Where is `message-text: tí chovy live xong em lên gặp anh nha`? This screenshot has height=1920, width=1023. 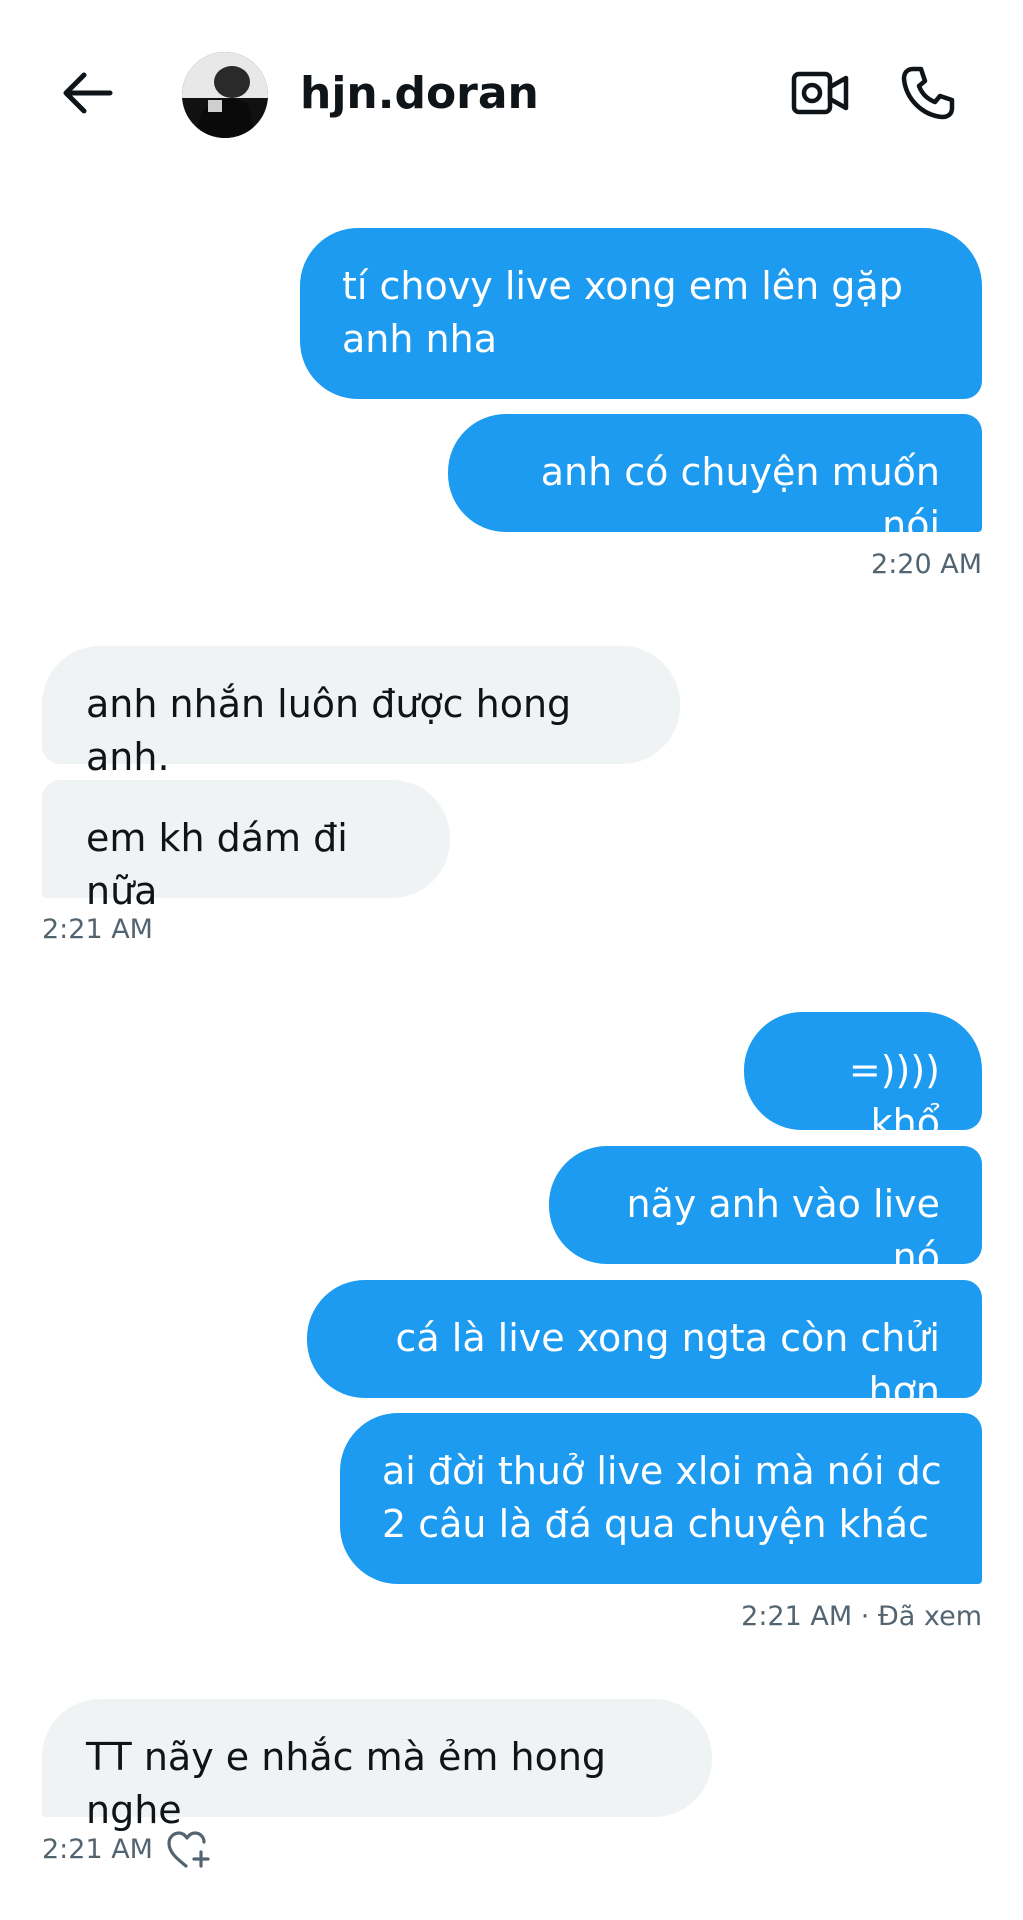 message-text: tí chovy live xong em lên gặp anh nha is located at coordinates (622, 312).